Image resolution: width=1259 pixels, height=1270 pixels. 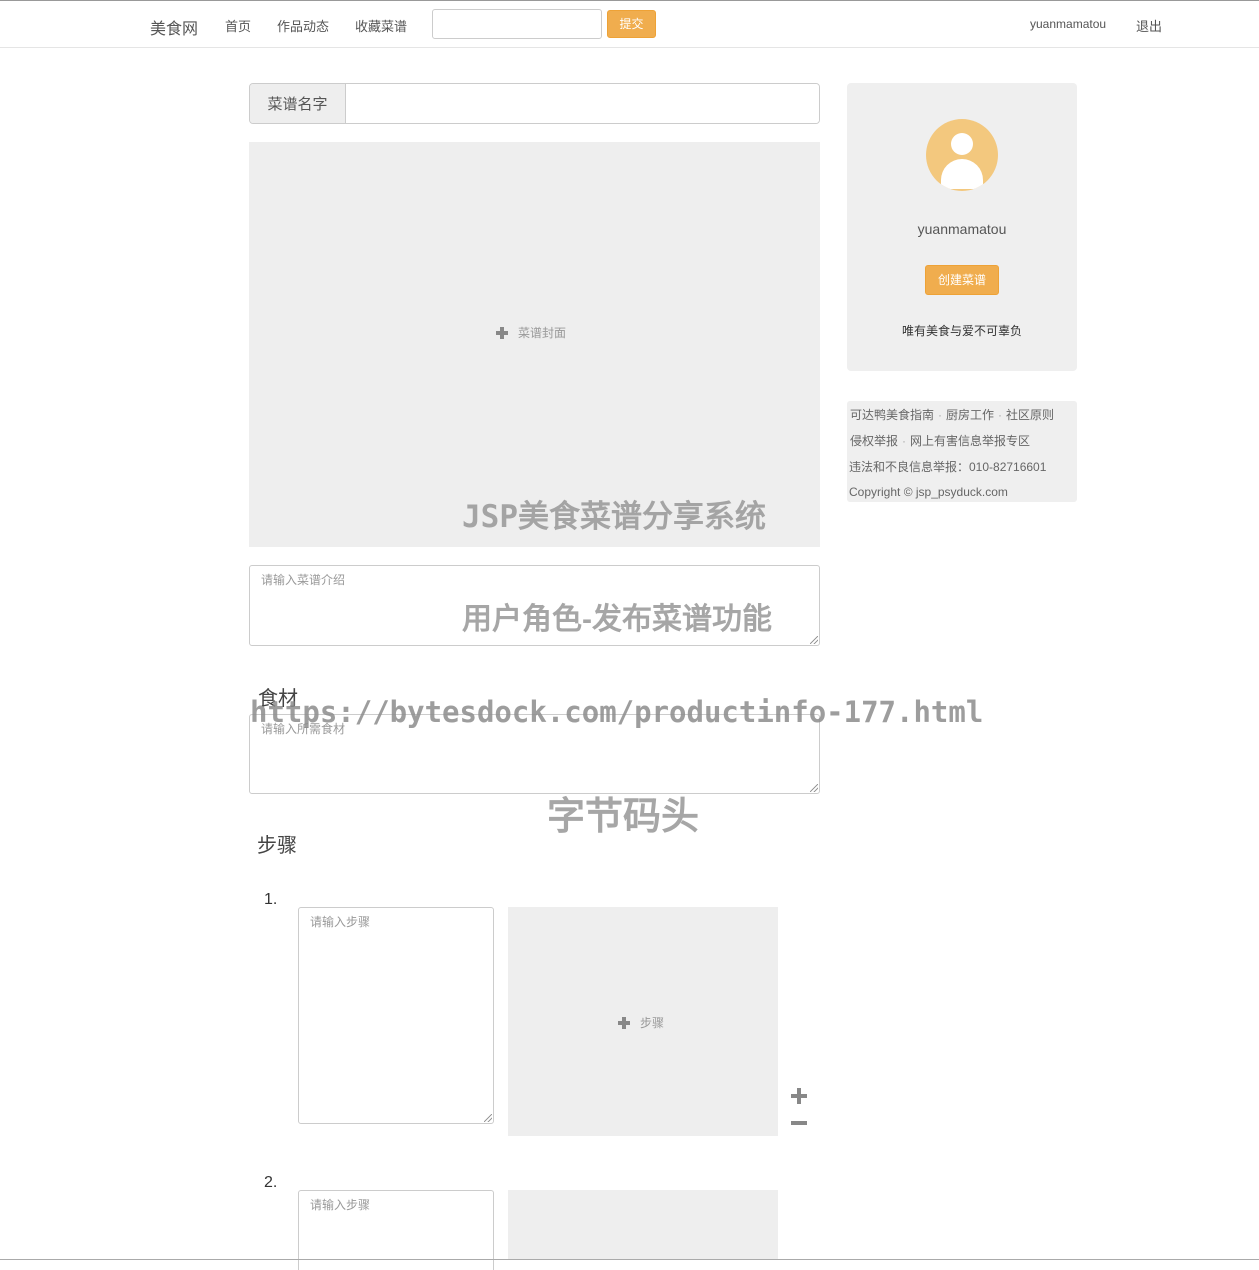 I want to click on step-photo-label: 步骤, so click(x=641, y=1022).